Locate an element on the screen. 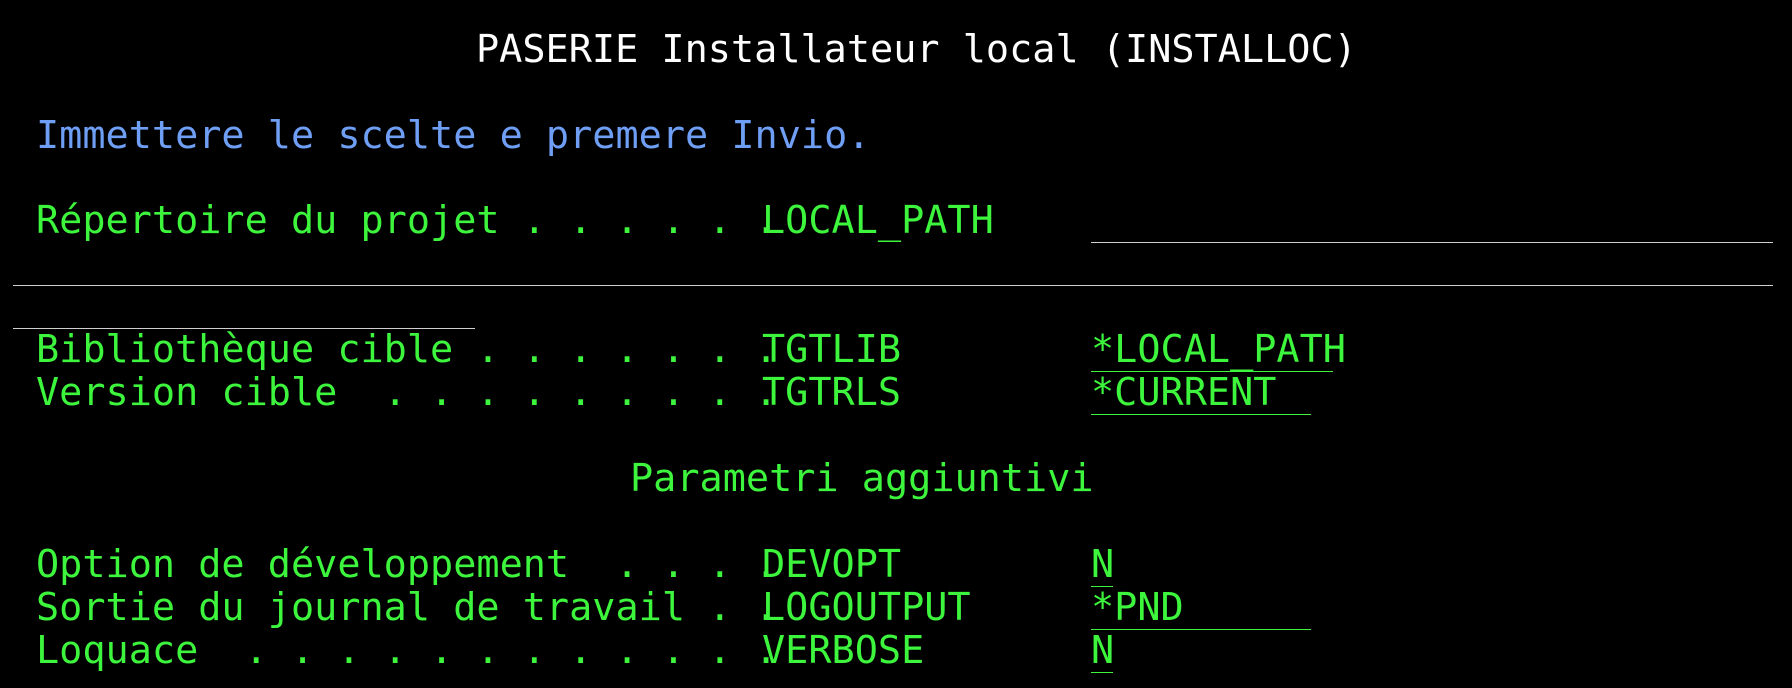 This screenshot has height=688, width=1792. param-label-logoutput: Sortie du journal de travail . . is located at coordinates (407, 607).